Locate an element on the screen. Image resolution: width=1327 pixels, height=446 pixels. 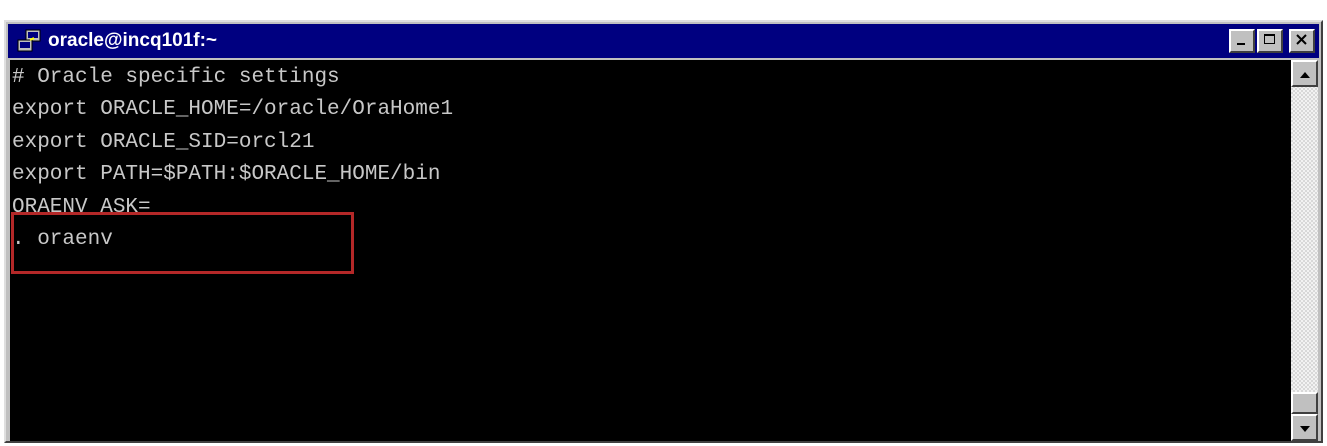
putty-terminal-icon is located at coordinates (29, 41).